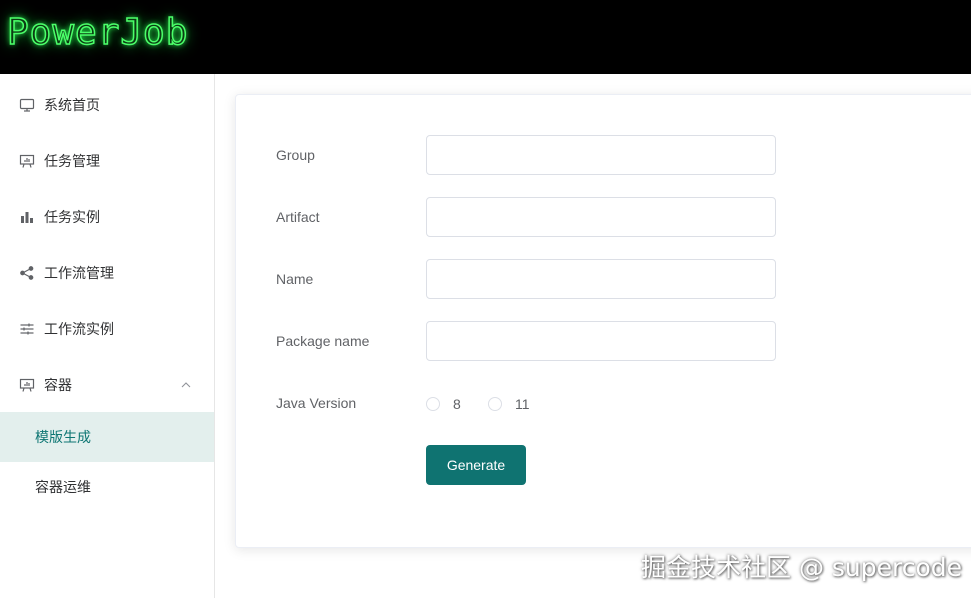  I want to click on sidebar-subitem-template-generate: 模版生成, so click(107, 437).